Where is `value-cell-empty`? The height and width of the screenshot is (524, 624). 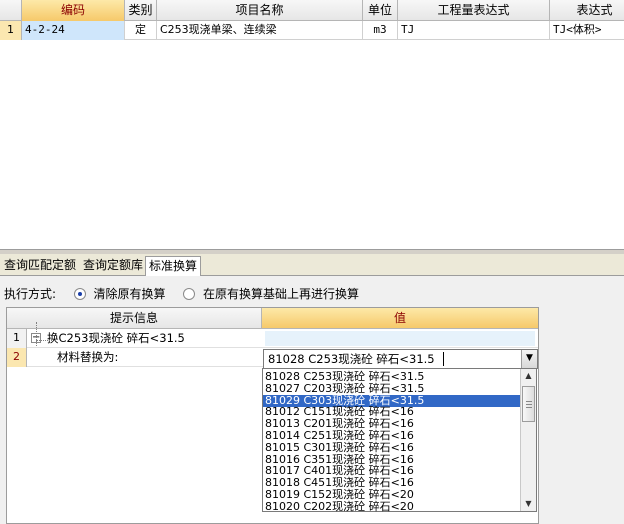 value-cell-empty is located at coordinates (400, 338).